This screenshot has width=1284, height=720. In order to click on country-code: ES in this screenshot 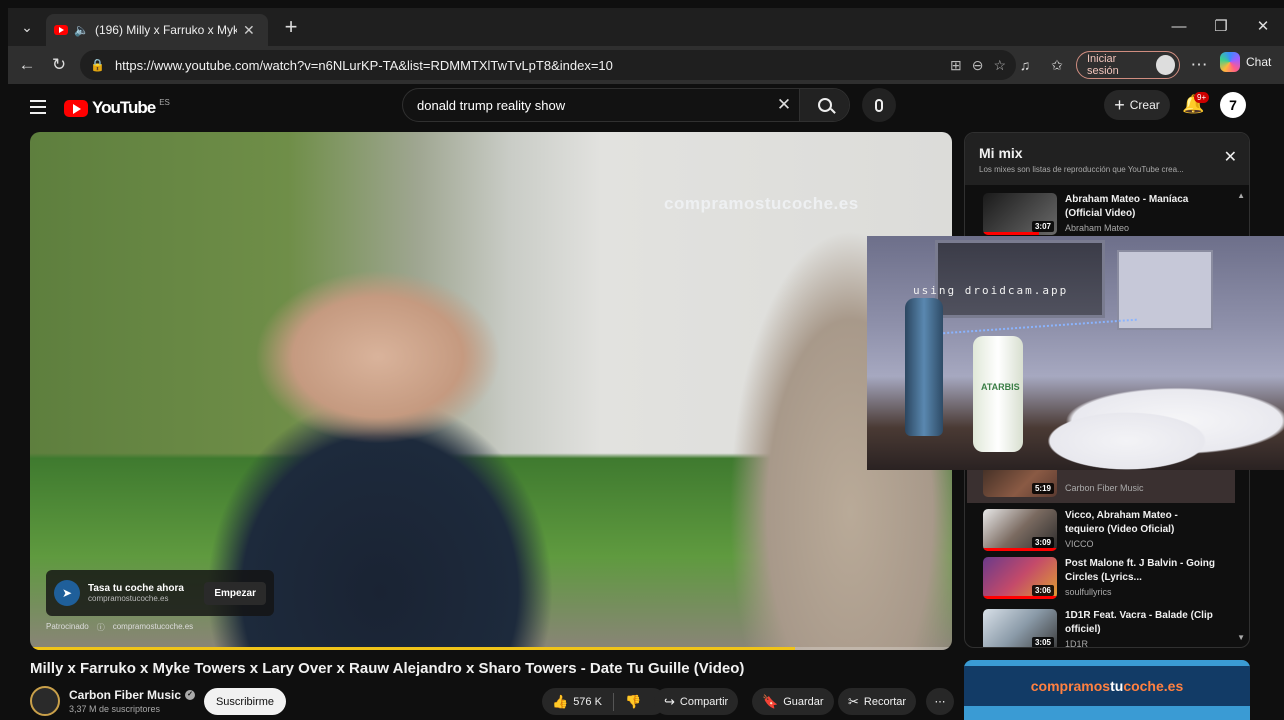, I will do `click(164, 102)`.